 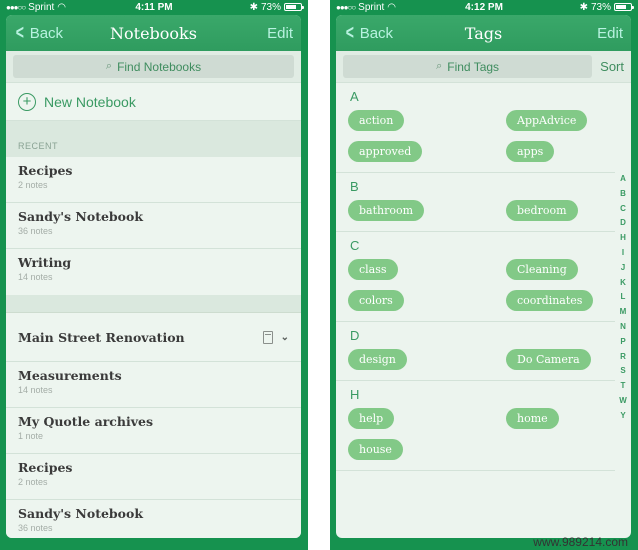 What do you see at coordinates (623, 253) in the screenshot?
I see `index-letter: I` at bounding box center [623, 253].